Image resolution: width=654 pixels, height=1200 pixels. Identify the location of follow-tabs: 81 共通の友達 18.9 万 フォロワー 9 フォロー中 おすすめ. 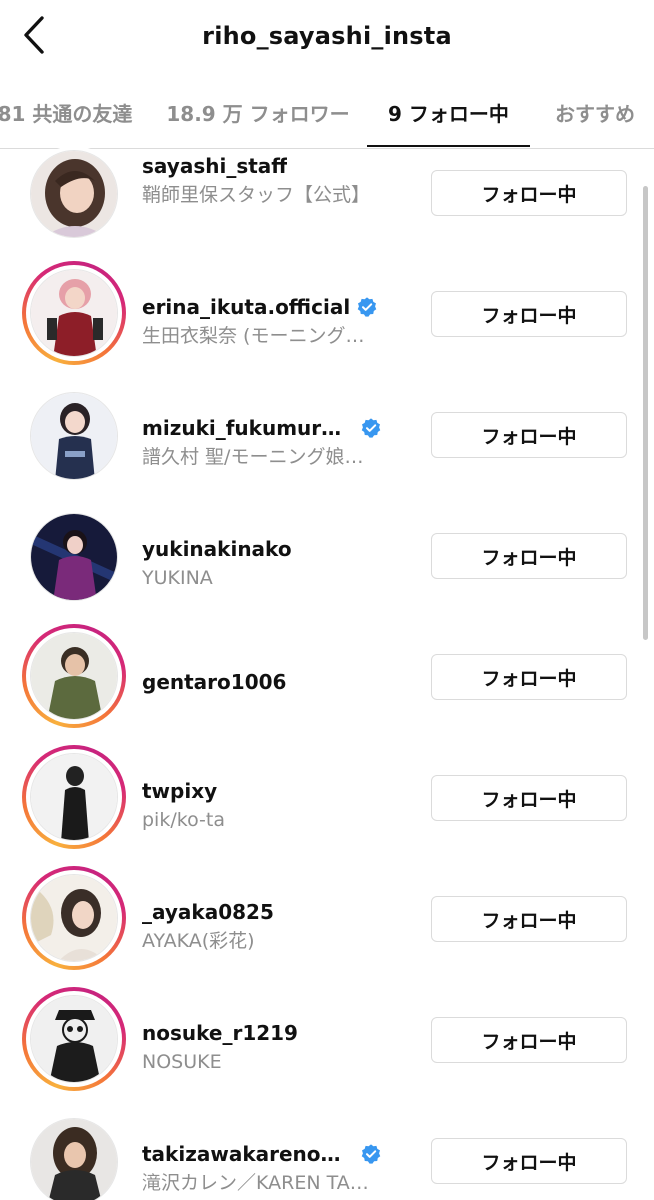
(327, 113).